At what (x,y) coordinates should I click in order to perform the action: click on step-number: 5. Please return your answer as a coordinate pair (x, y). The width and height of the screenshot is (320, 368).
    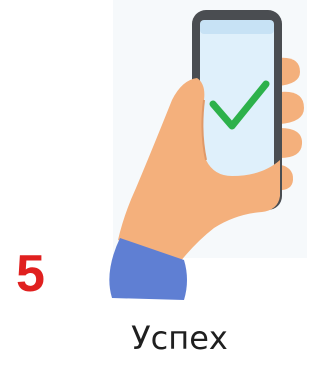
    Looking at the image, I should click on (30, 274).